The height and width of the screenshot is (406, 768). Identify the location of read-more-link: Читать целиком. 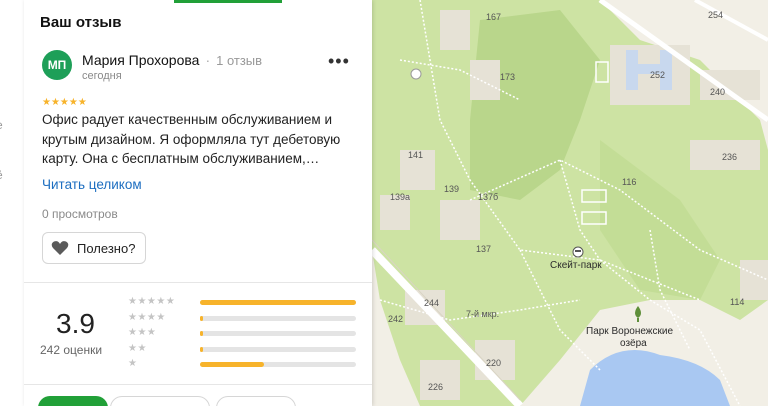
(92, 184).